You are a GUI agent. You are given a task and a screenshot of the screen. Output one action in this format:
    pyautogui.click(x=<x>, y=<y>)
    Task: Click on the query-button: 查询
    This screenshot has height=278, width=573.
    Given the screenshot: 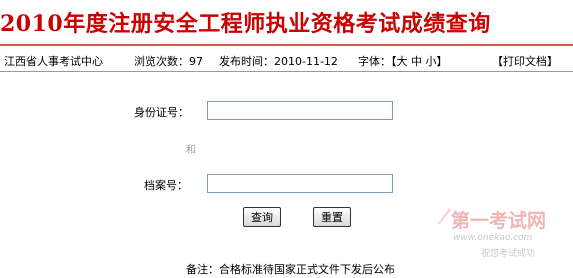 What is the action you would take?
    pyautogui.click(x=262, y=217)
    